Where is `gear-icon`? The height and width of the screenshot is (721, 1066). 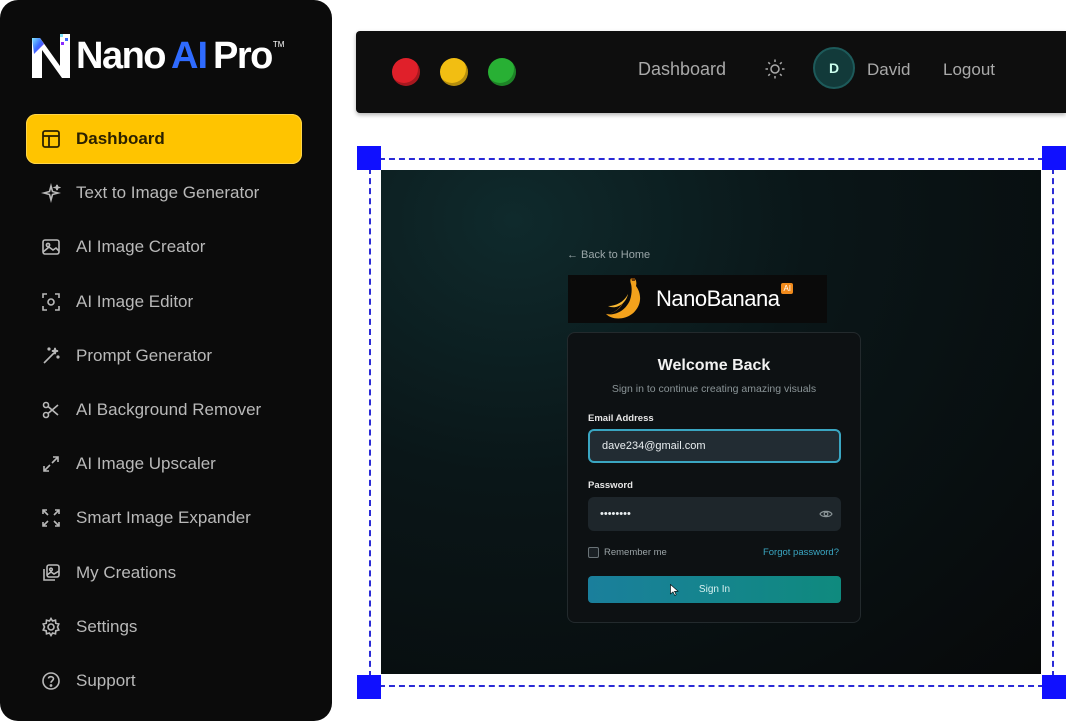 gear-icon is located at coordinates (51, 627).